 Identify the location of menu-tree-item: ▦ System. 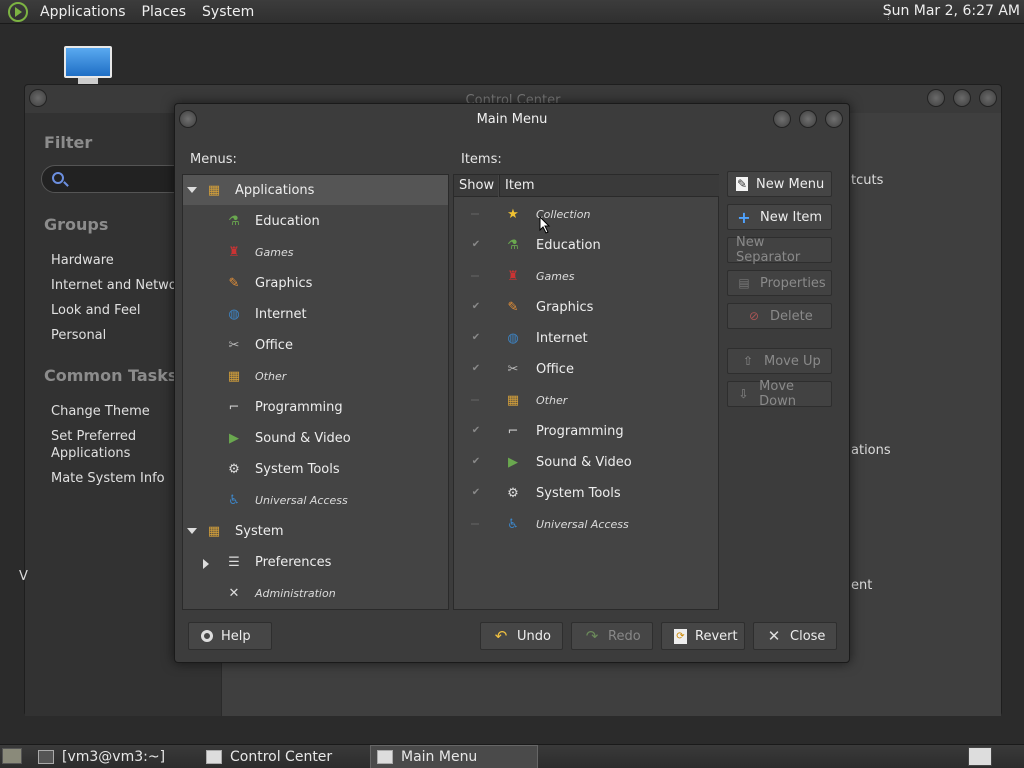
(315, 531).